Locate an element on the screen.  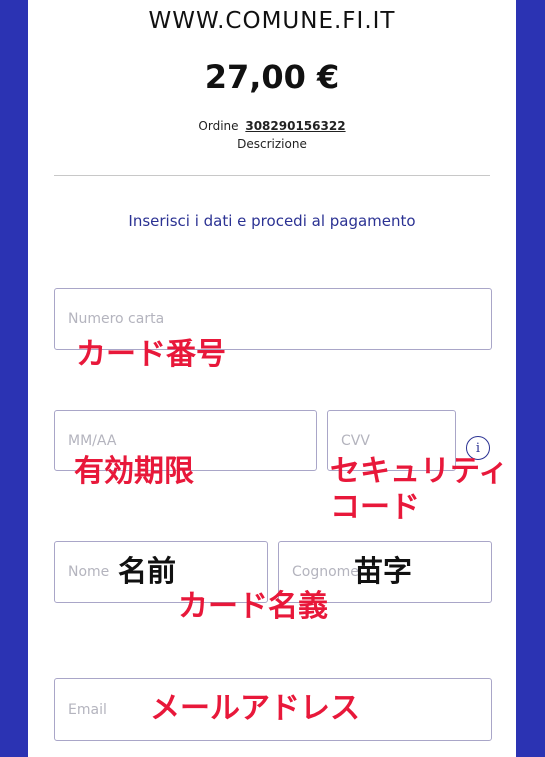
annotation-security-code-line1: セキュリティ is located at coordinates (419, 471).